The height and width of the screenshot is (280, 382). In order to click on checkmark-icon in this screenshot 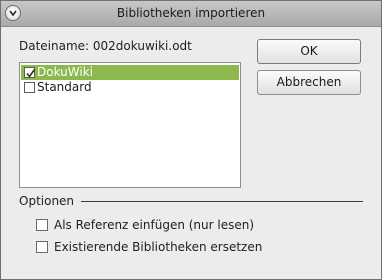, I will do `click(31, 73)`.